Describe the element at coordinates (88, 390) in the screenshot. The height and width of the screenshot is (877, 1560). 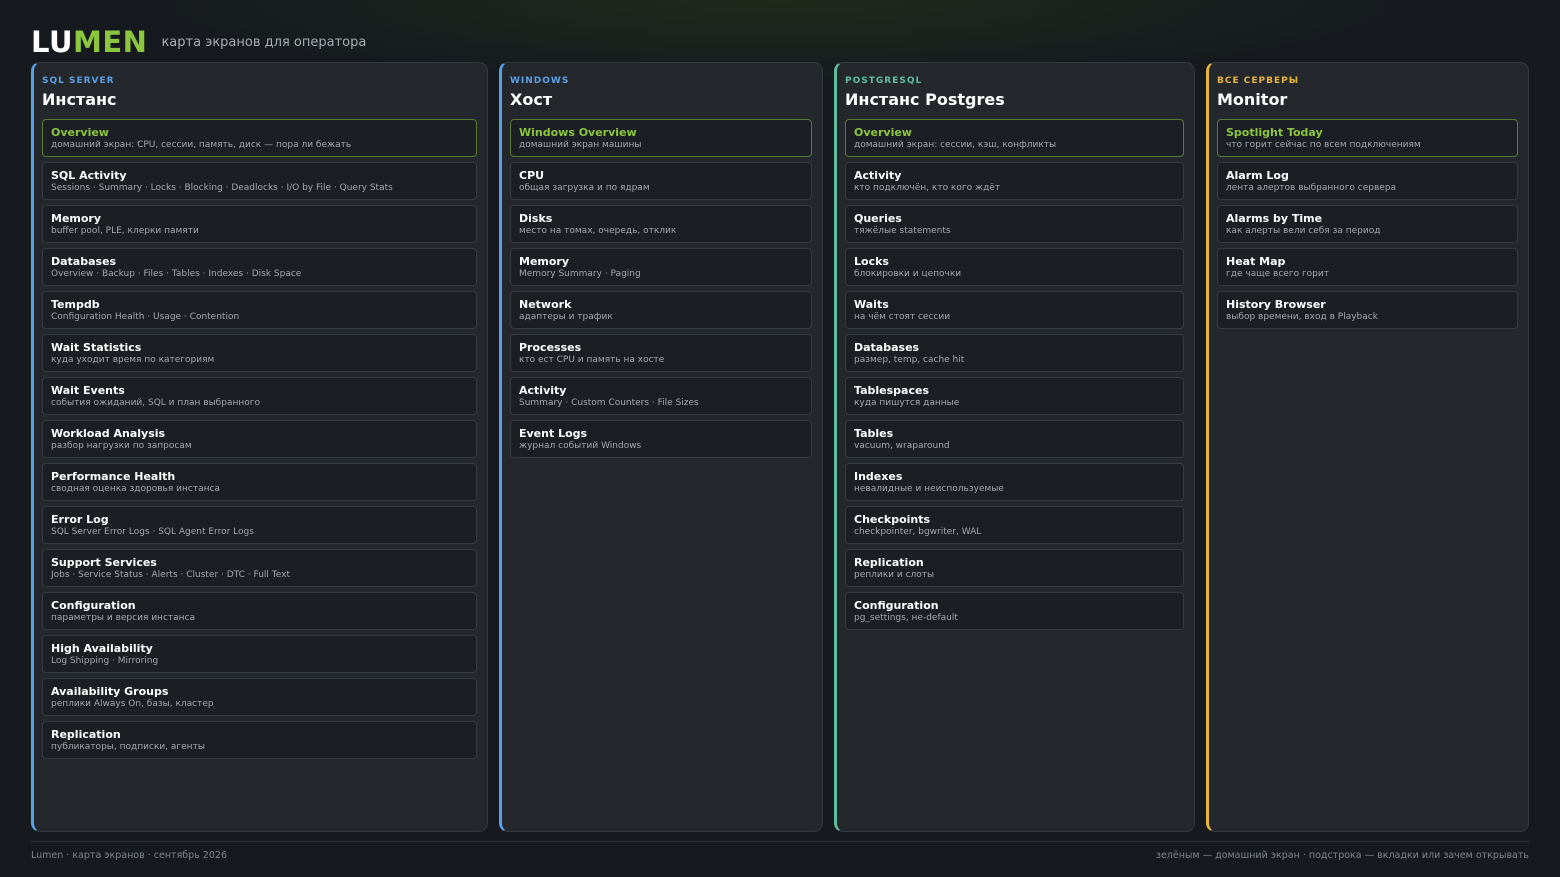
I see `screen-name: Wait Events` at that location.